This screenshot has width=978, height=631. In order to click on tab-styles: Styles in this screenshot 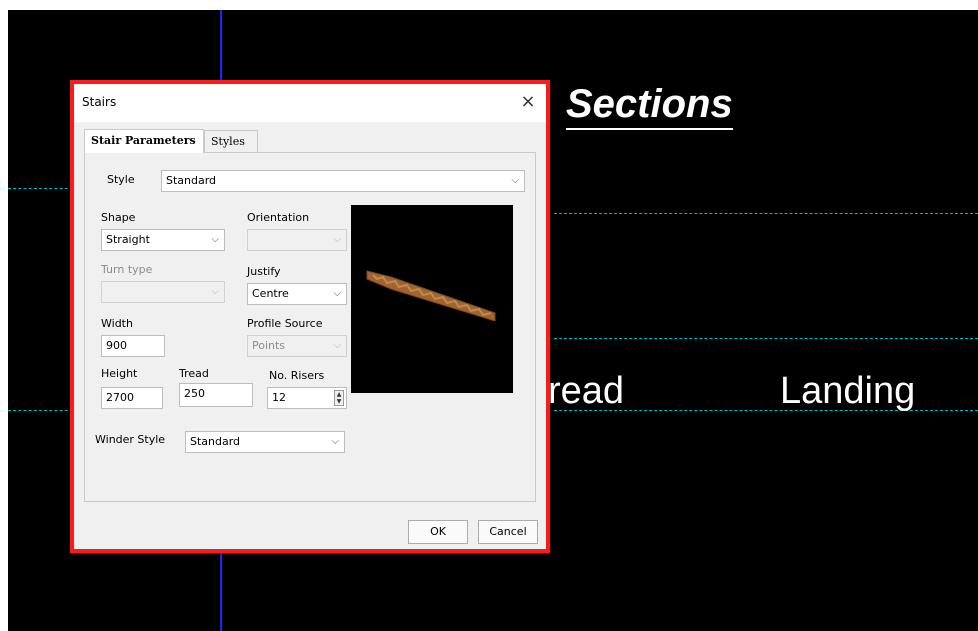, I will do `click(231, 141)`.